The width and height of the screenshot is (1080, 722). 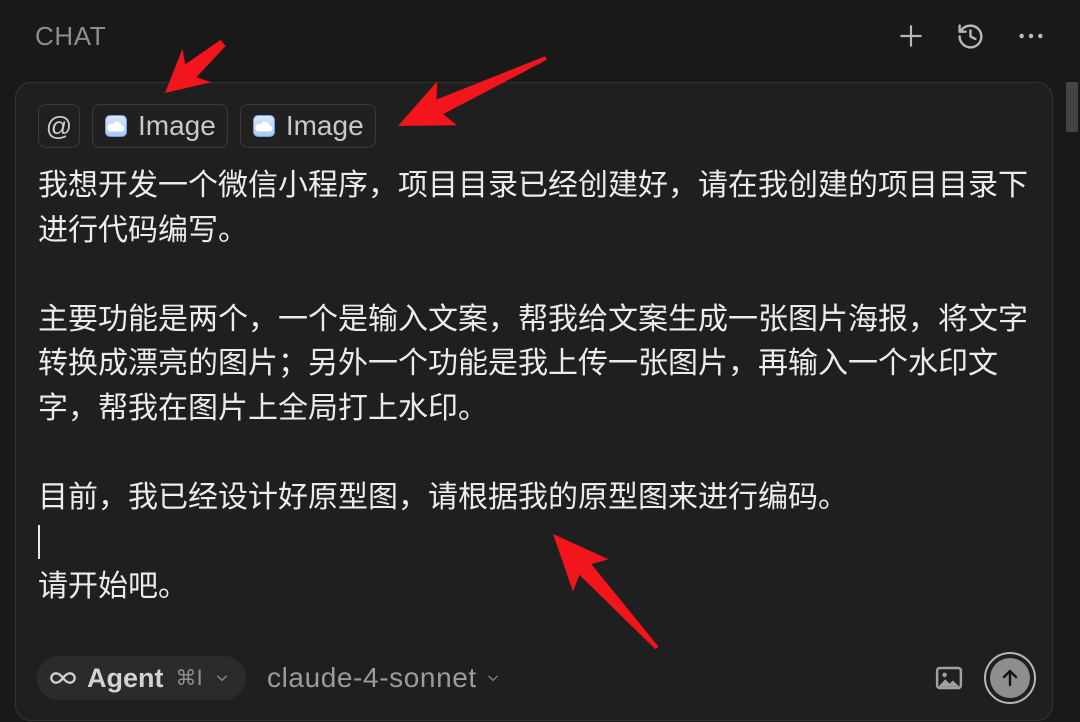 I want to click on arrow-up-icon, so click(x=1010, y=678).